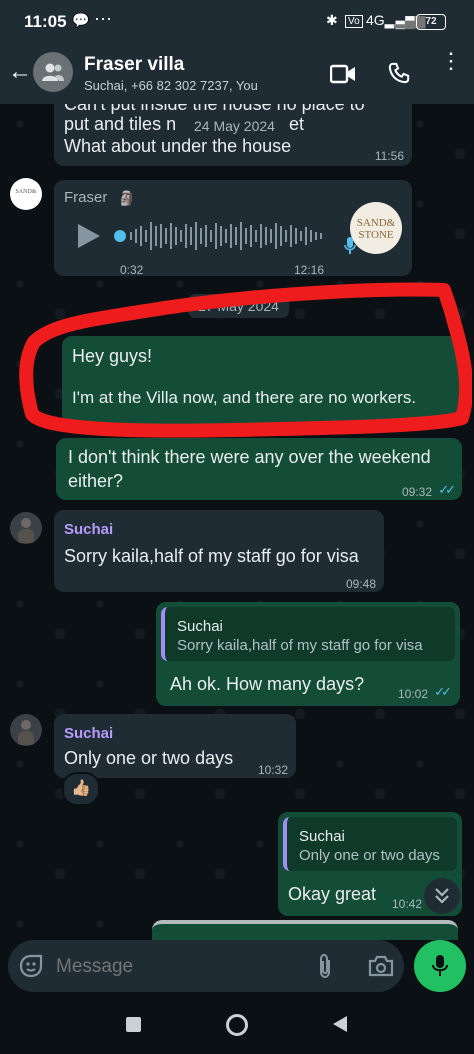 The height and width of the screenshot is (1054, 474). What do you see at coordinates (412, 694) in the screenshot?
I see `message-time: 10:02` at bounding box center [412, 694].